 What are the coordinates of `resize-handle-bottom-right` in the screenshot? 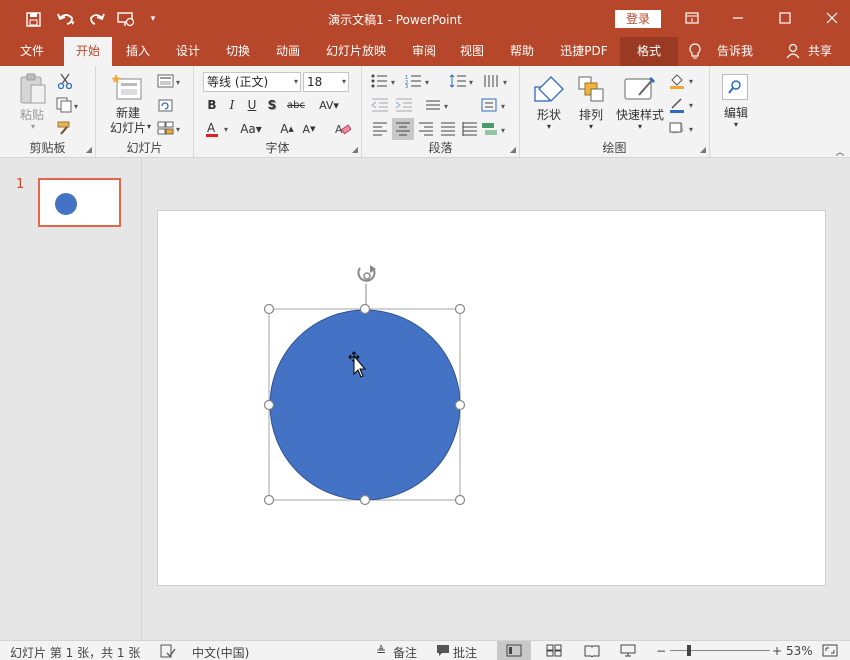 It's located at (460, 500).